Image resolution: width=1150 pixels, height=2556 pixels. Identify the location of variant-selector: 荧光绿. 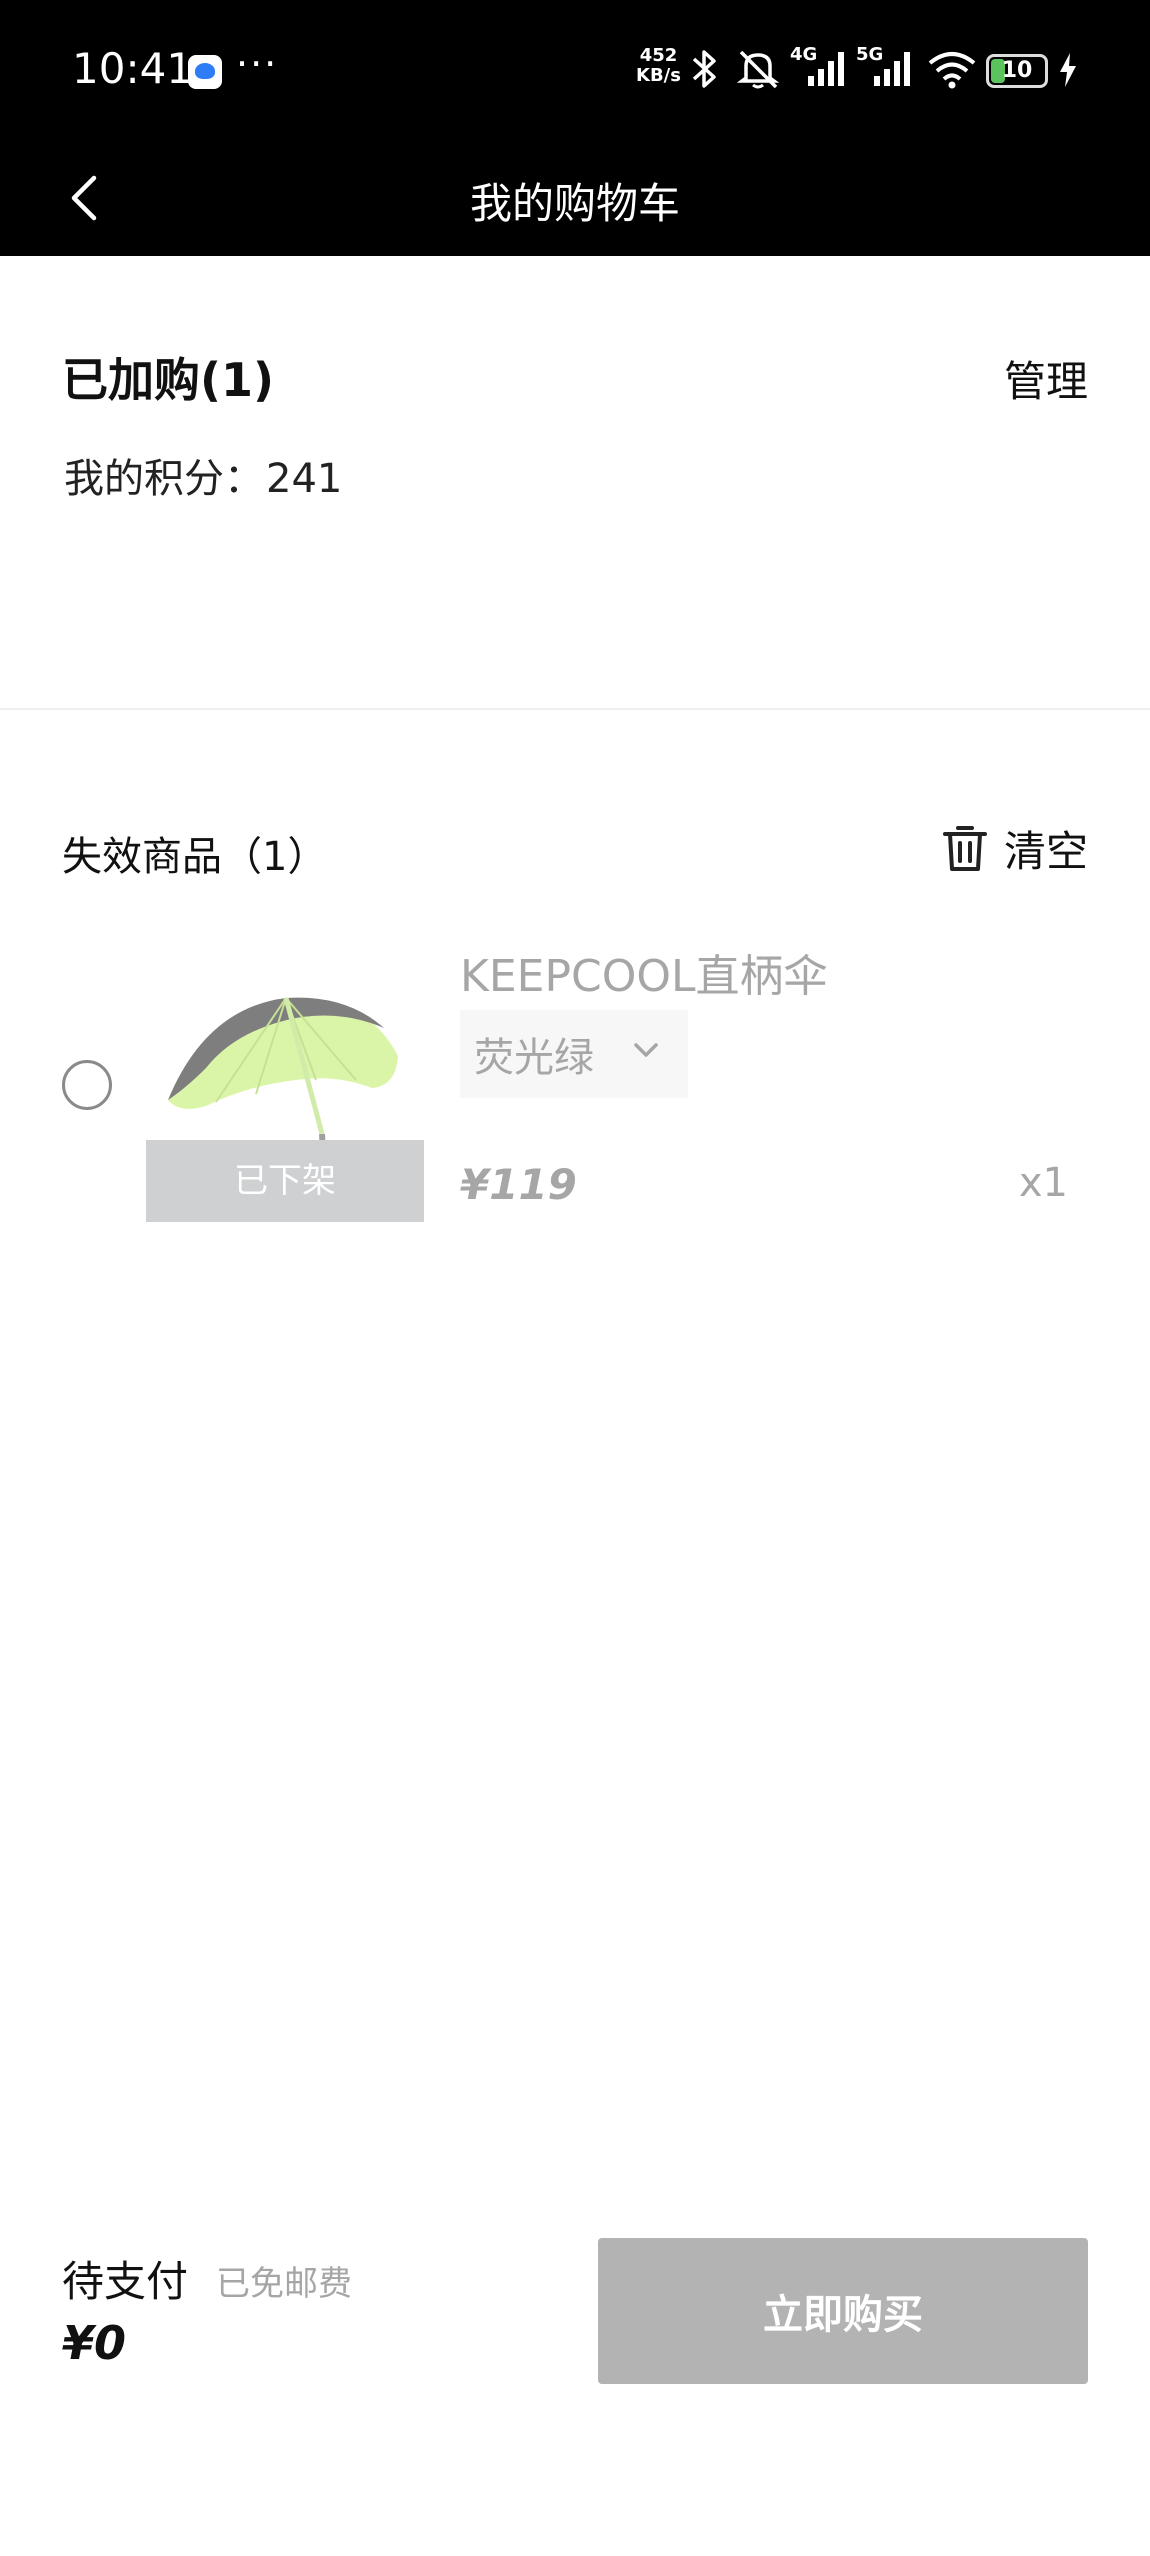
(574, 1054).